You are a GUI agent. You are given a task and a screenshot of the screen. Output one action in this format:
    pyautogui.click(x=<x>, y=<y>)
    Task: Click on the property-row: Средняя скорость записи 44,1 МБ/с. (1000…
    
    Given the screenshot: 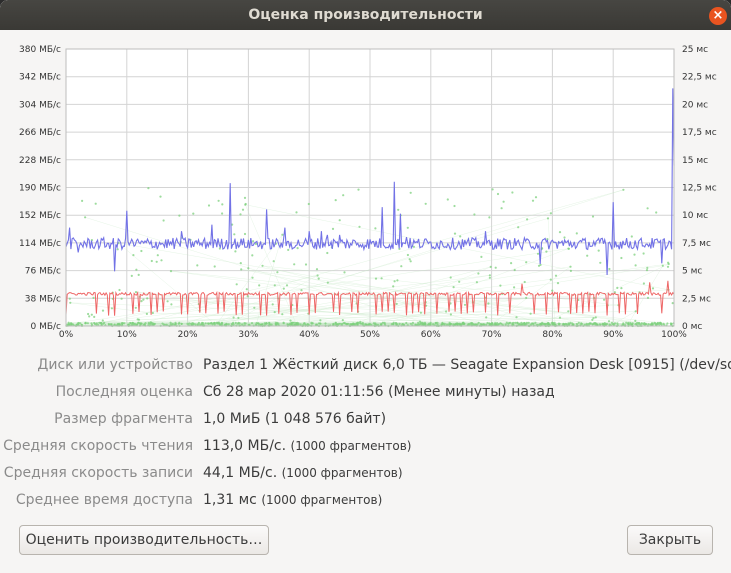 What is the action you would take?
    pyautogui.click(x=365, y=475)
    